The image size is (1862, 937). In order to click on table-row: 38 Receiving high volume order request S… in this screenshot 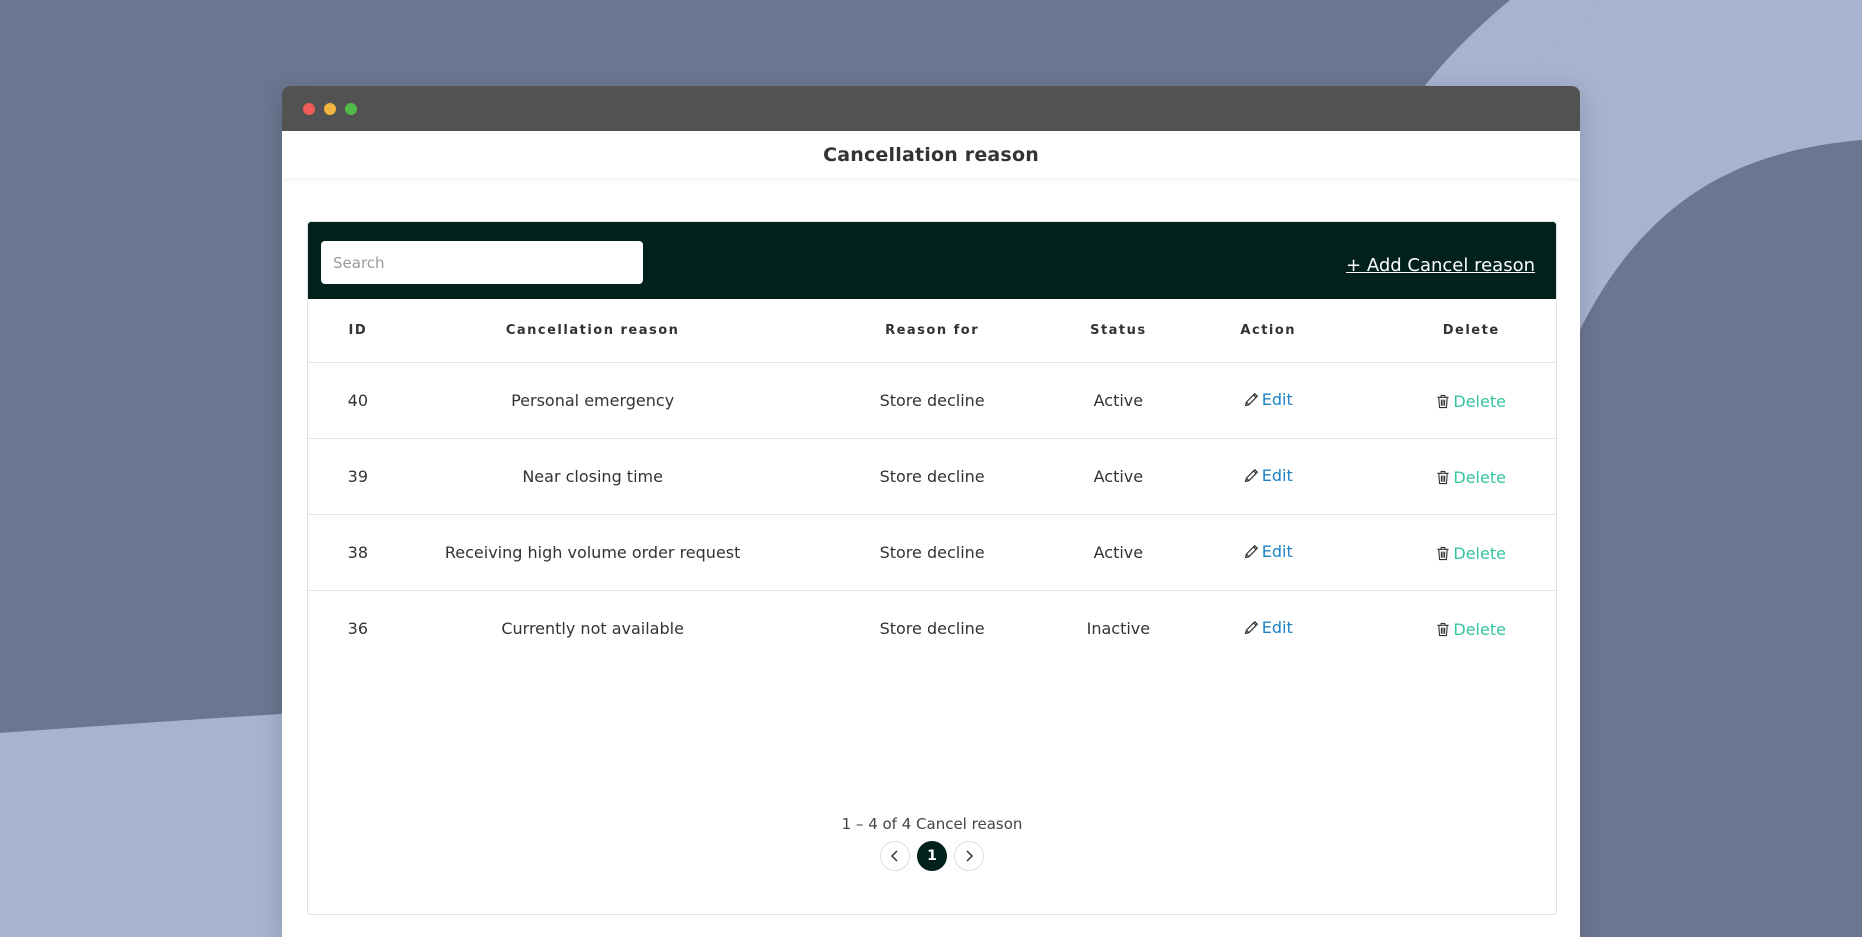, I will do `click(932, 552)`.